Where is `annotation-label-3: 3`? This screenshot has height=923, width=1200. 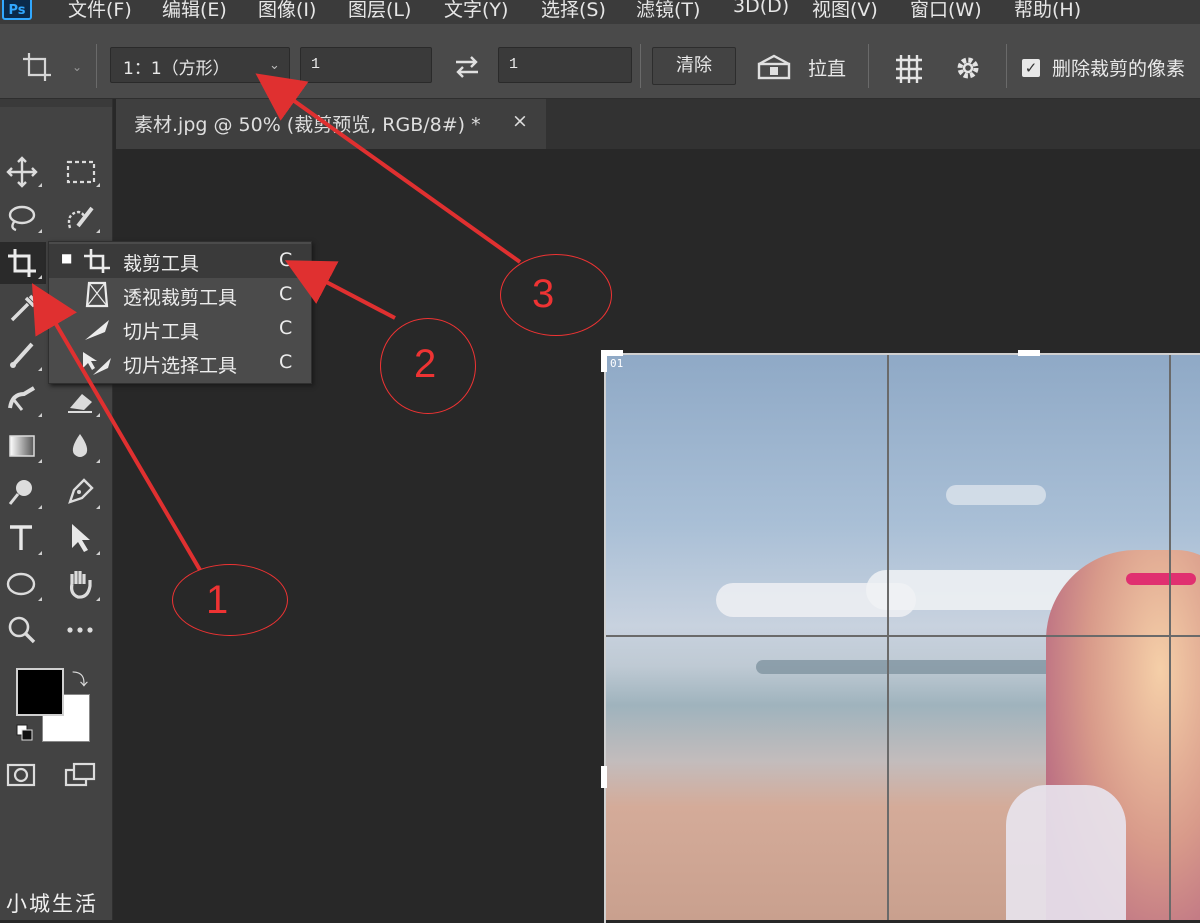 annotation-label-3: 3 is located at coordinates (543, 294).